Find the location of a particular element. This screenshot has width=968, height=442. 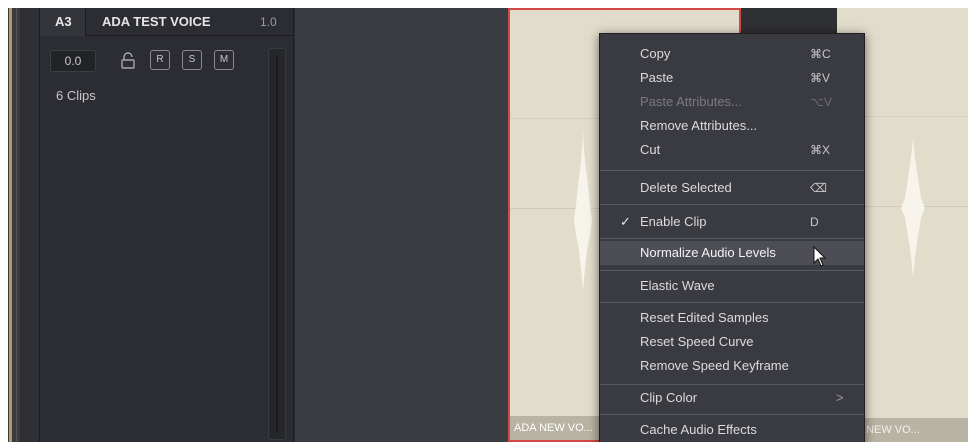

menu-item-clip-color: Clip Color > is located at coordinates (732, 398).